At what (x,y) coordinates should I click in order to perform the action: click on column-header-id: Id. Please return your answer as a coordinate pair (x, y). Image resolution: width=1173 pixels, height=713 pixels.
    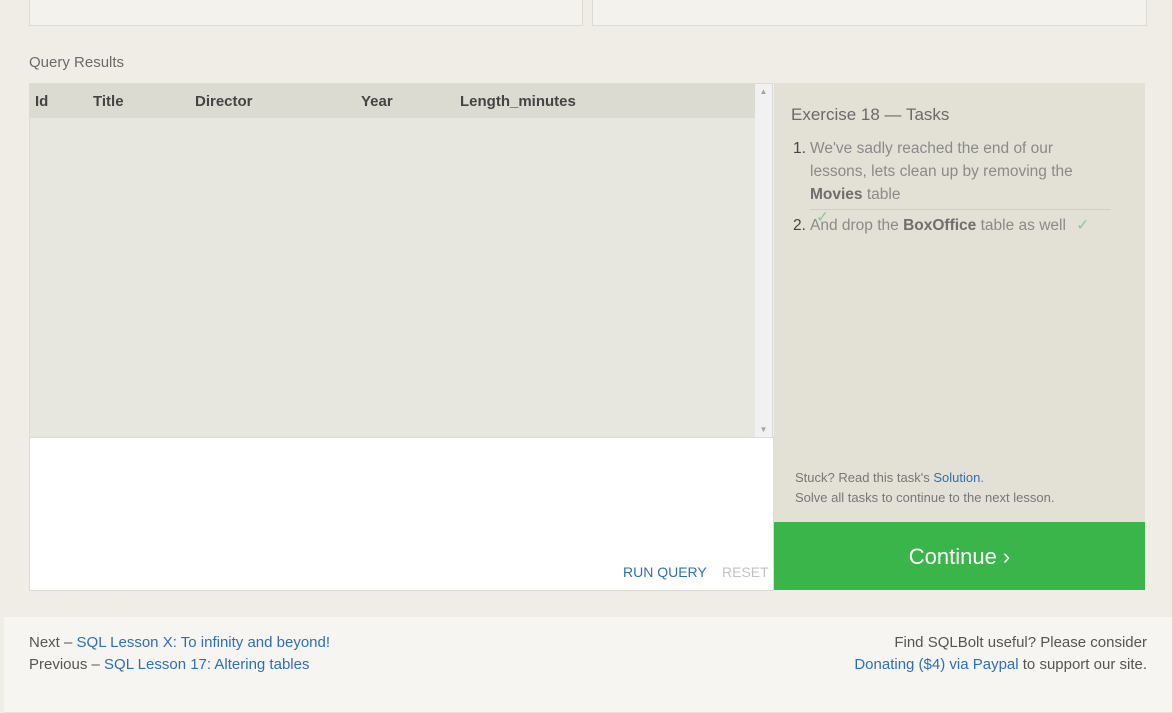
    Looking at the image, I should click on (42, 101).